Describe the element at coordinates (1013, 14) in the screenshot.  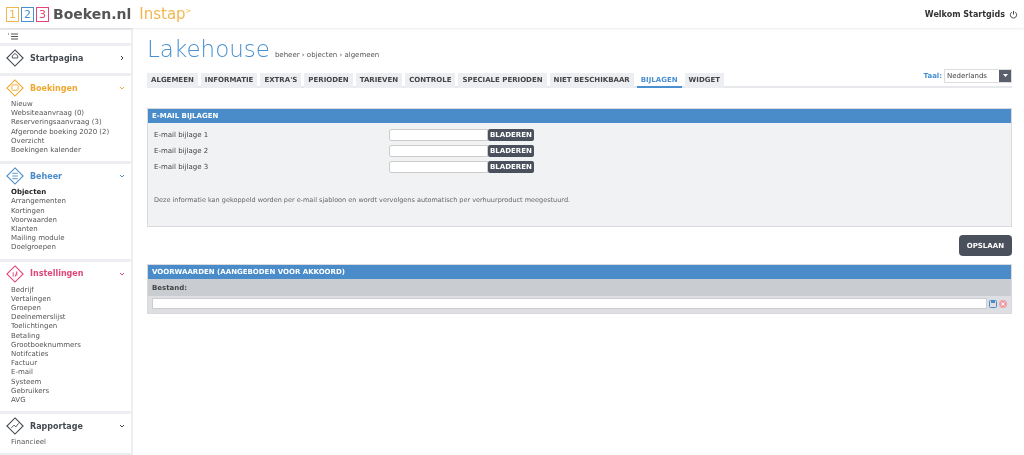
I see `power-icon` at that location.